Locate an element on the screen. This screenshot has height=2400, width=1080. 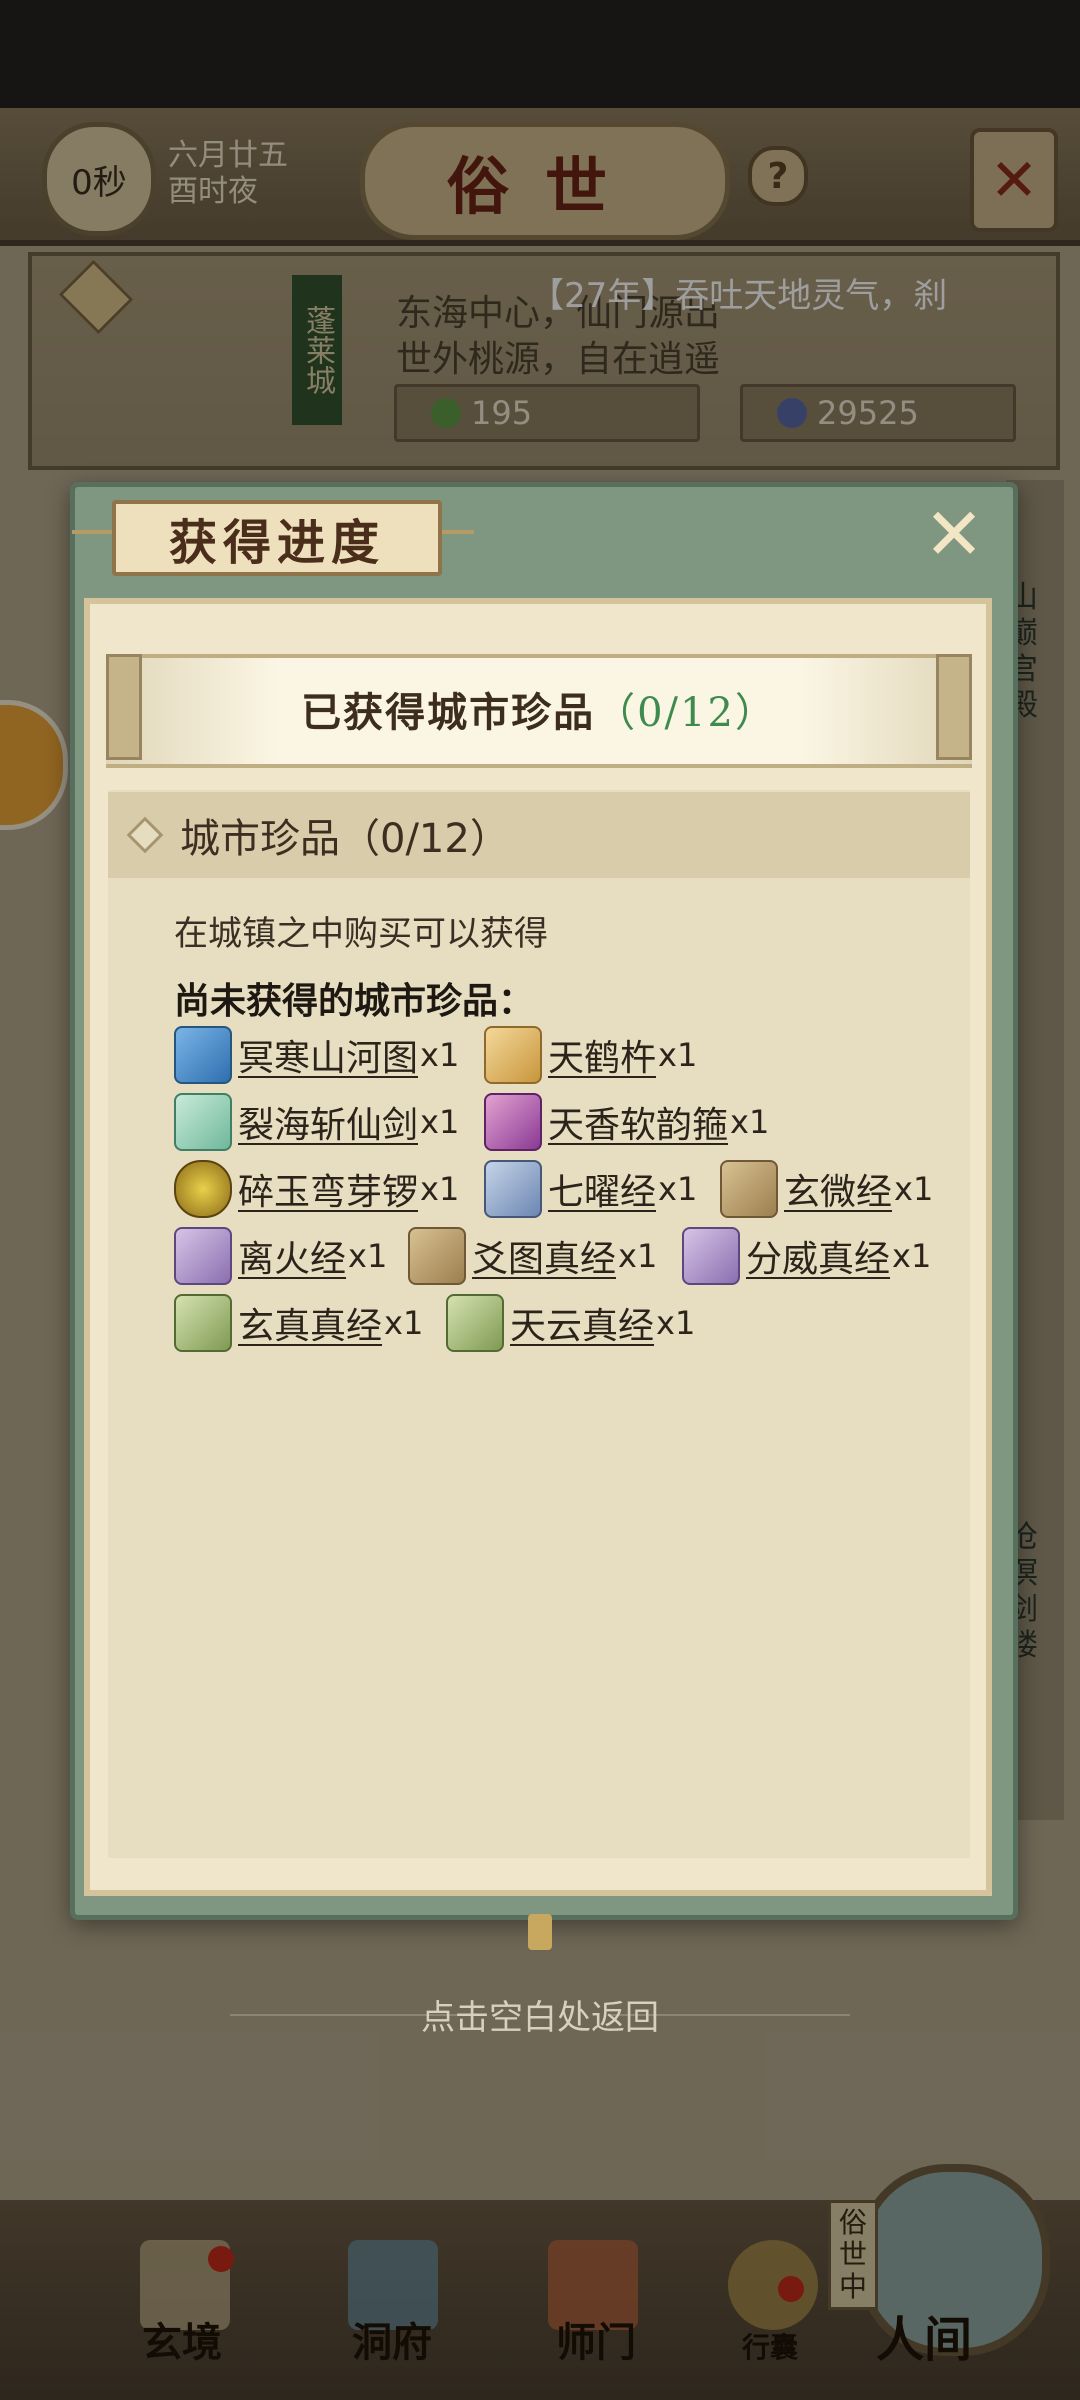
tap-to-return-hint: 点击空白处返回 is located at coordinates (540, 2014).